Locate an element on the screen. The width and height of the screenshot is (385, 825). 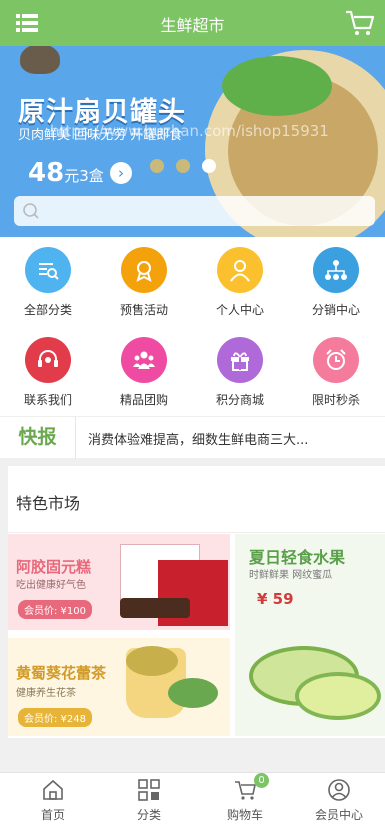
menu-item-personal-center: 个人中心 is located at coordinates (240, 281).